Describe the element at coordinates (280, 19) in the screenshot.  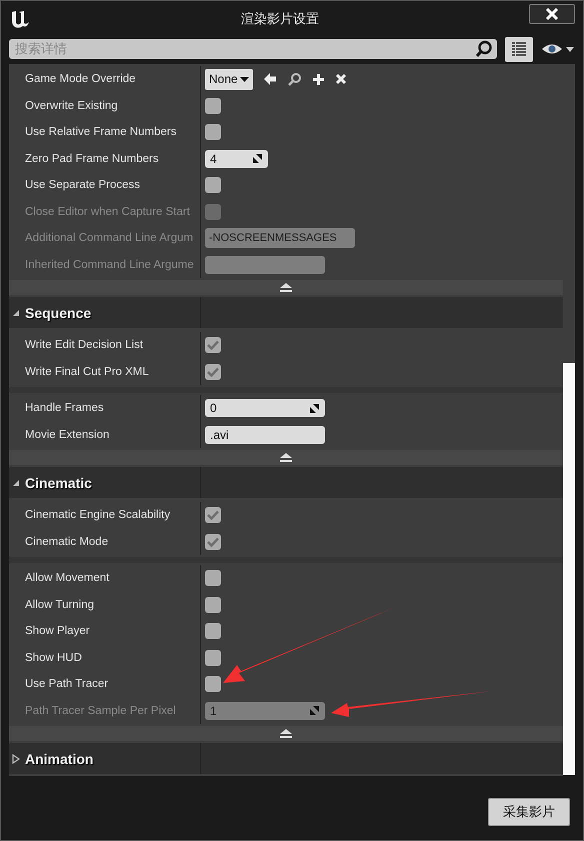
I see `window-title: 渲染影片设置` at that location.